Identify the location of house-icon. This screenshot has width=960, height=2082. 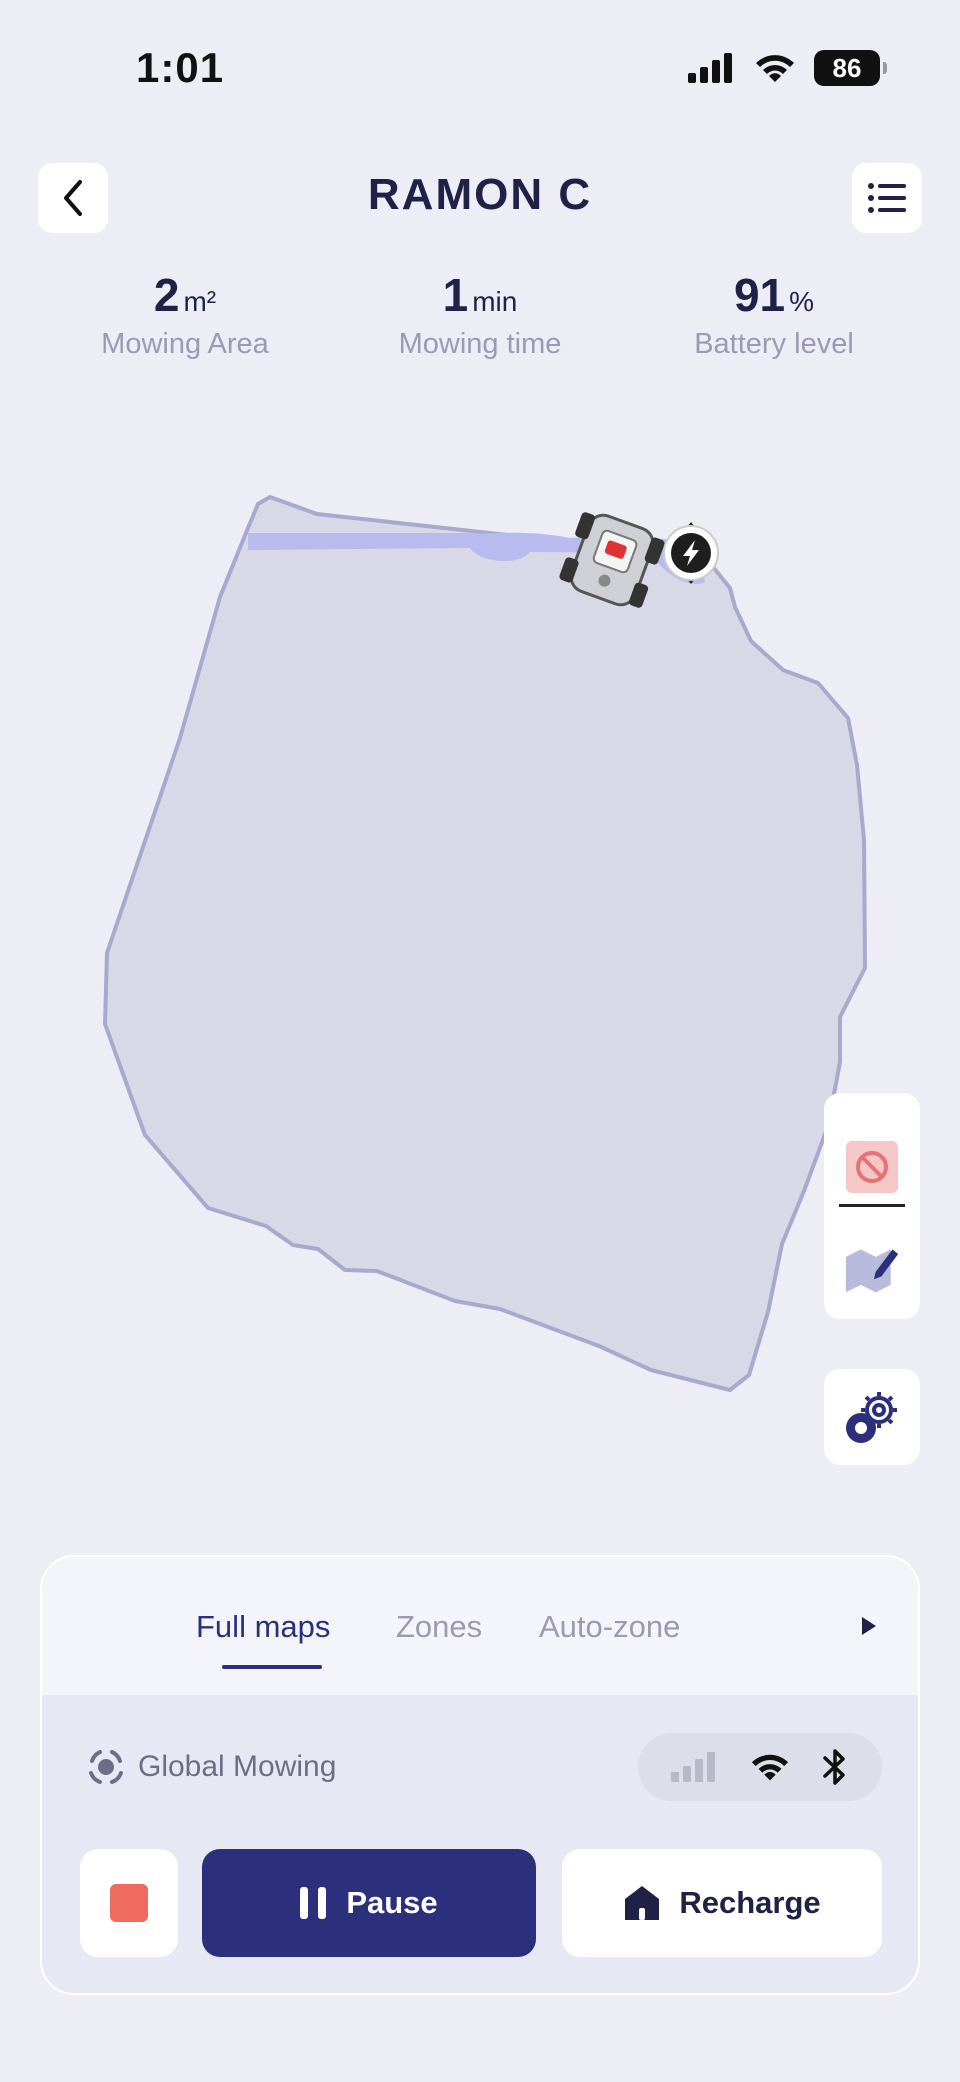
(642, 1903).